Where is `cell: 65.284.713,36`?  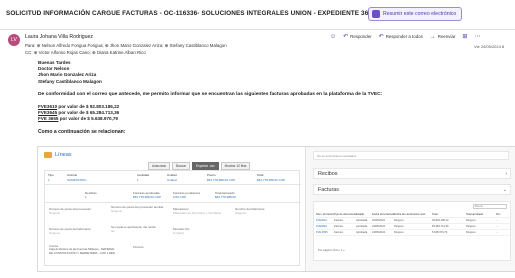 cell: 65.284.713,36 is located at coordinates (440, 226).